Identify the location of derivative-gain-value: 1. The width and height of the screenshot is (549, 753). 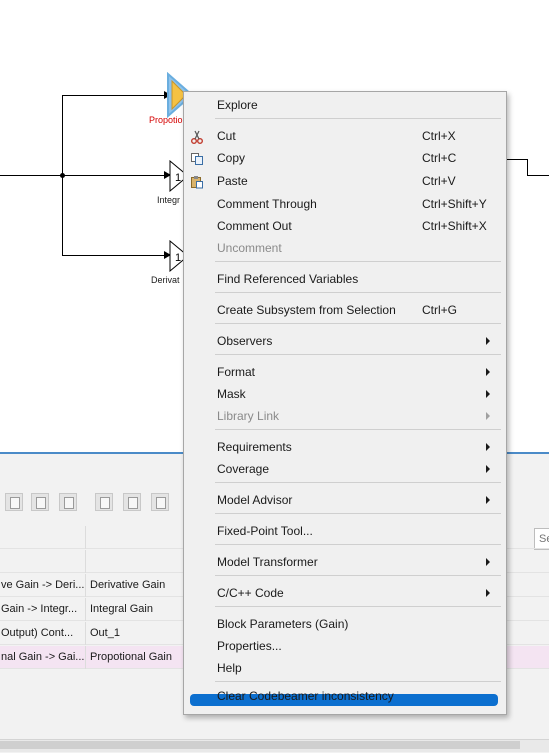
(178, 258).